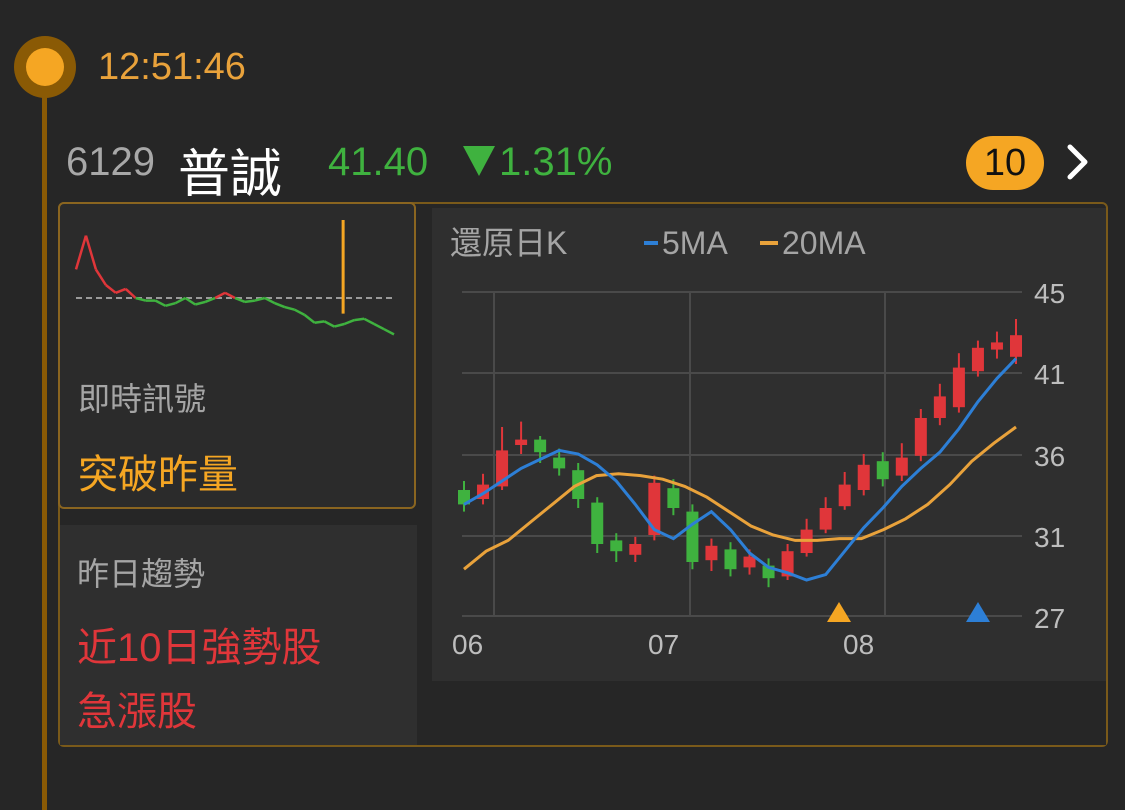  I want to click on timeline-dot-icon, so click(45, 67).